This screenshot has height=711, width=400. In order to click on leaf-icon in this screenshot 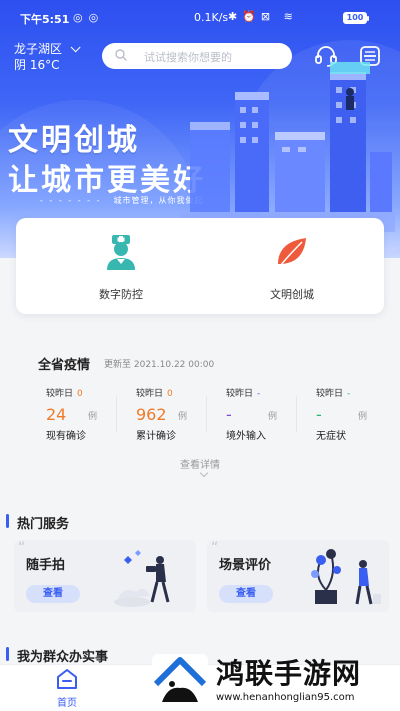, I will do `click(292, 252)`.